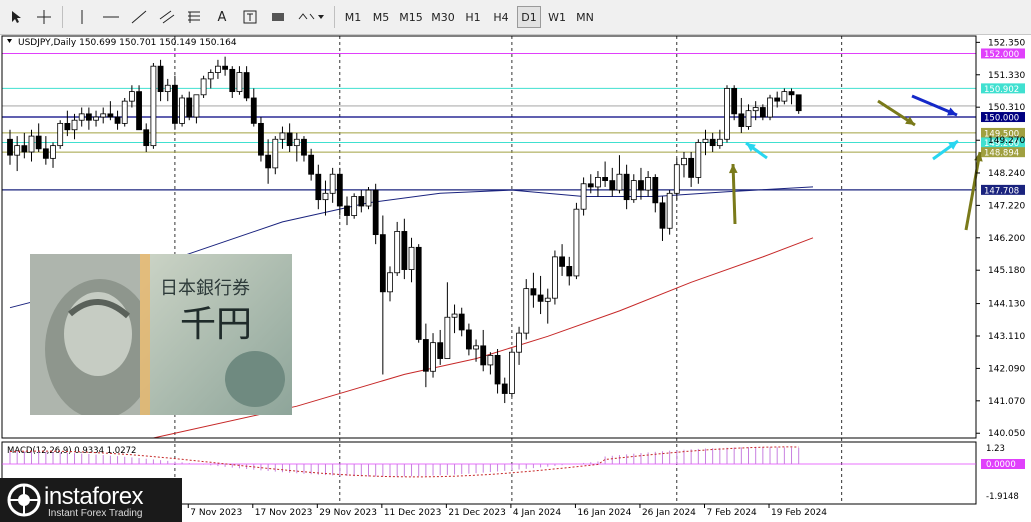 The height and width of the screenshot is (522, 1031). What do you see at coordinates (194, 17) in the screenshot?
I see `fibonacci-tool-icon` at bounding box center [194, 17].